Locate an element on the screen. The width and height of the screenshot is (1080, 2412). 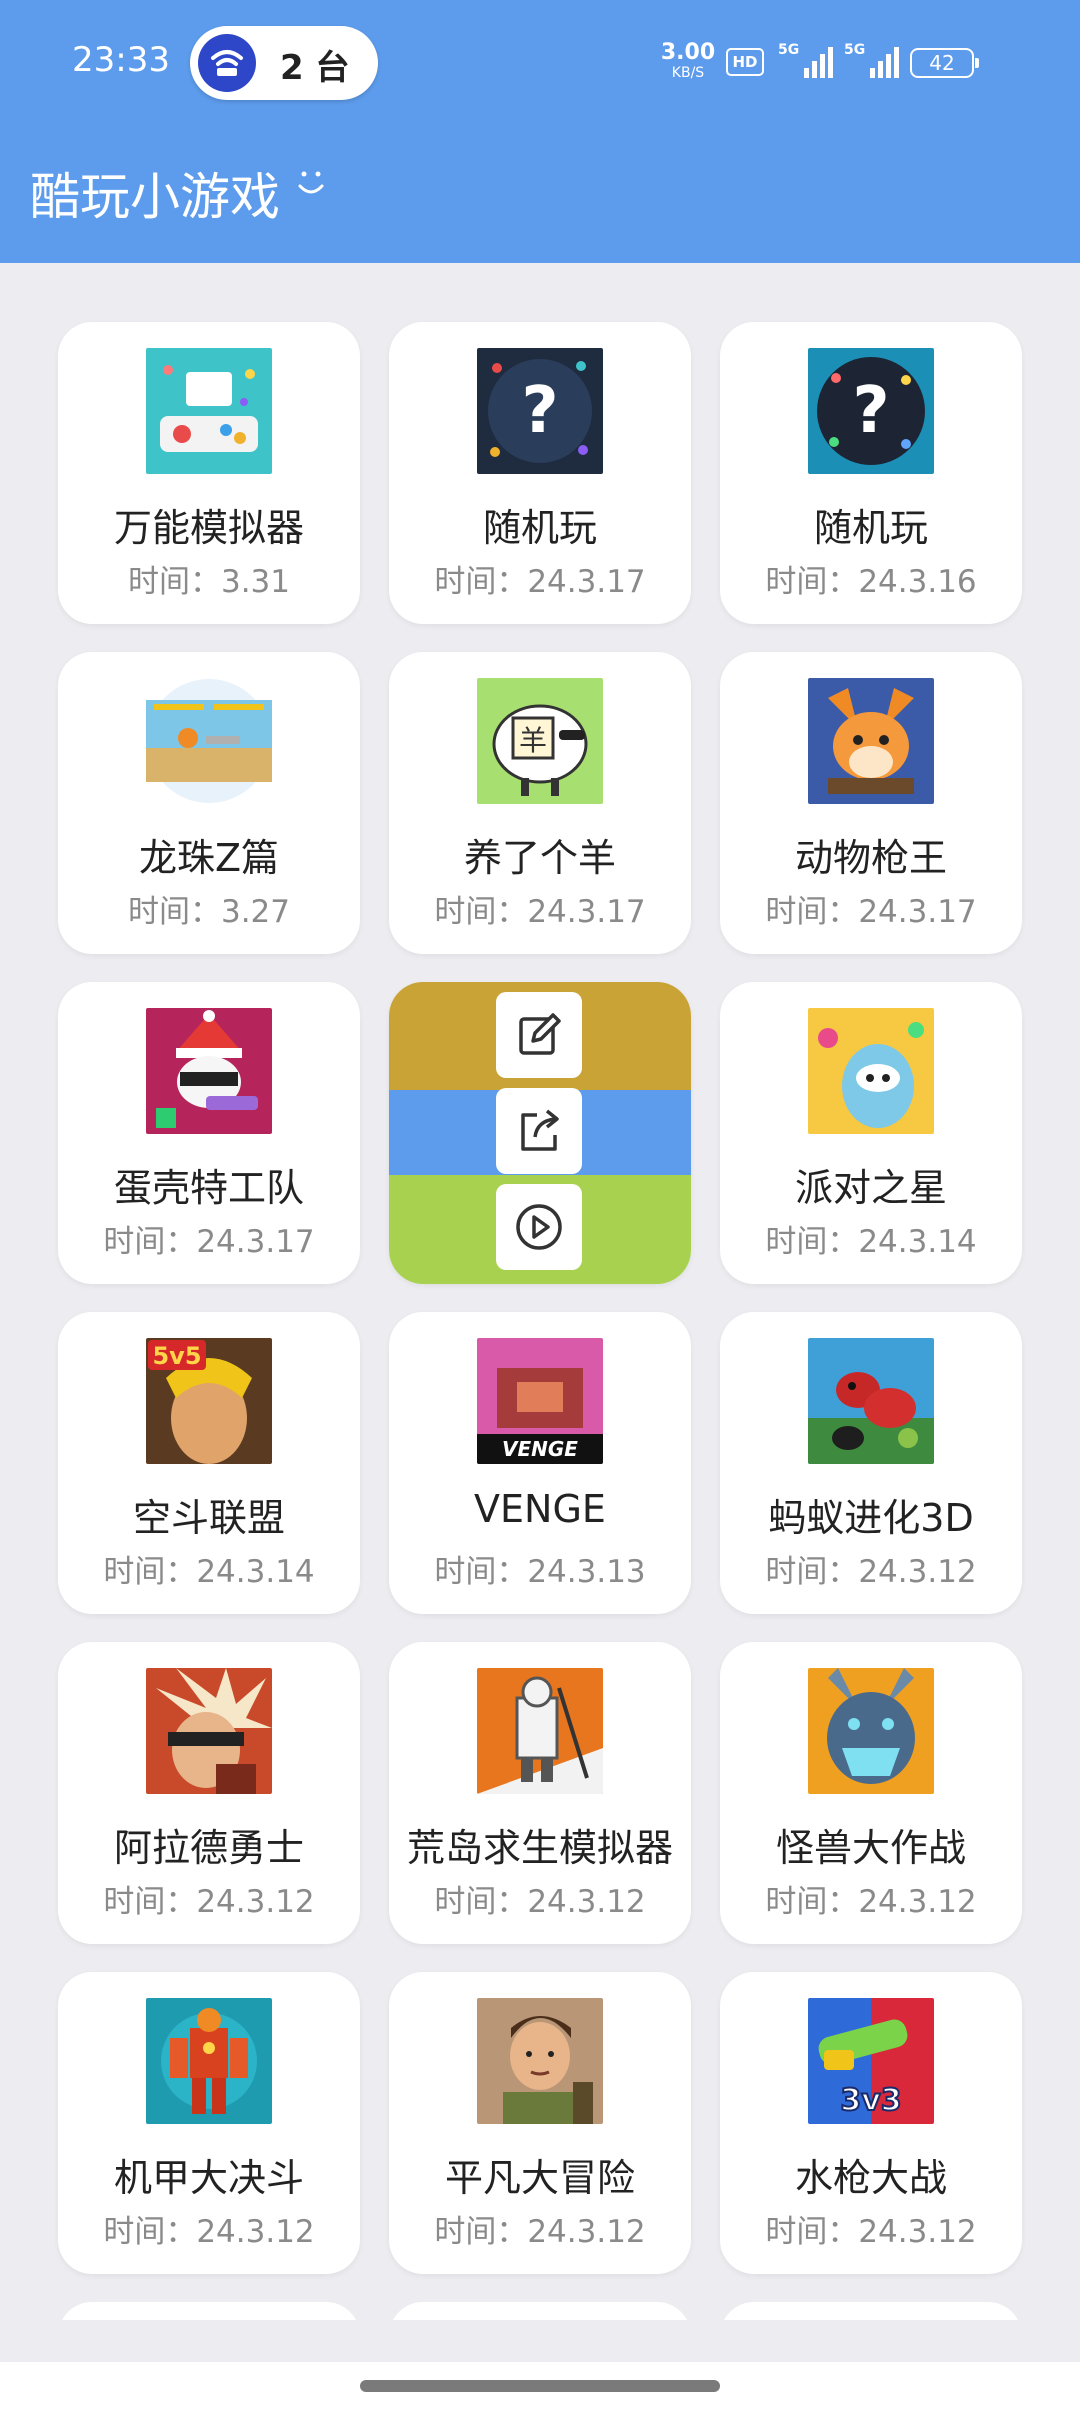
game-name: 龙珠Z篇 is located at coordinates (209, 858).